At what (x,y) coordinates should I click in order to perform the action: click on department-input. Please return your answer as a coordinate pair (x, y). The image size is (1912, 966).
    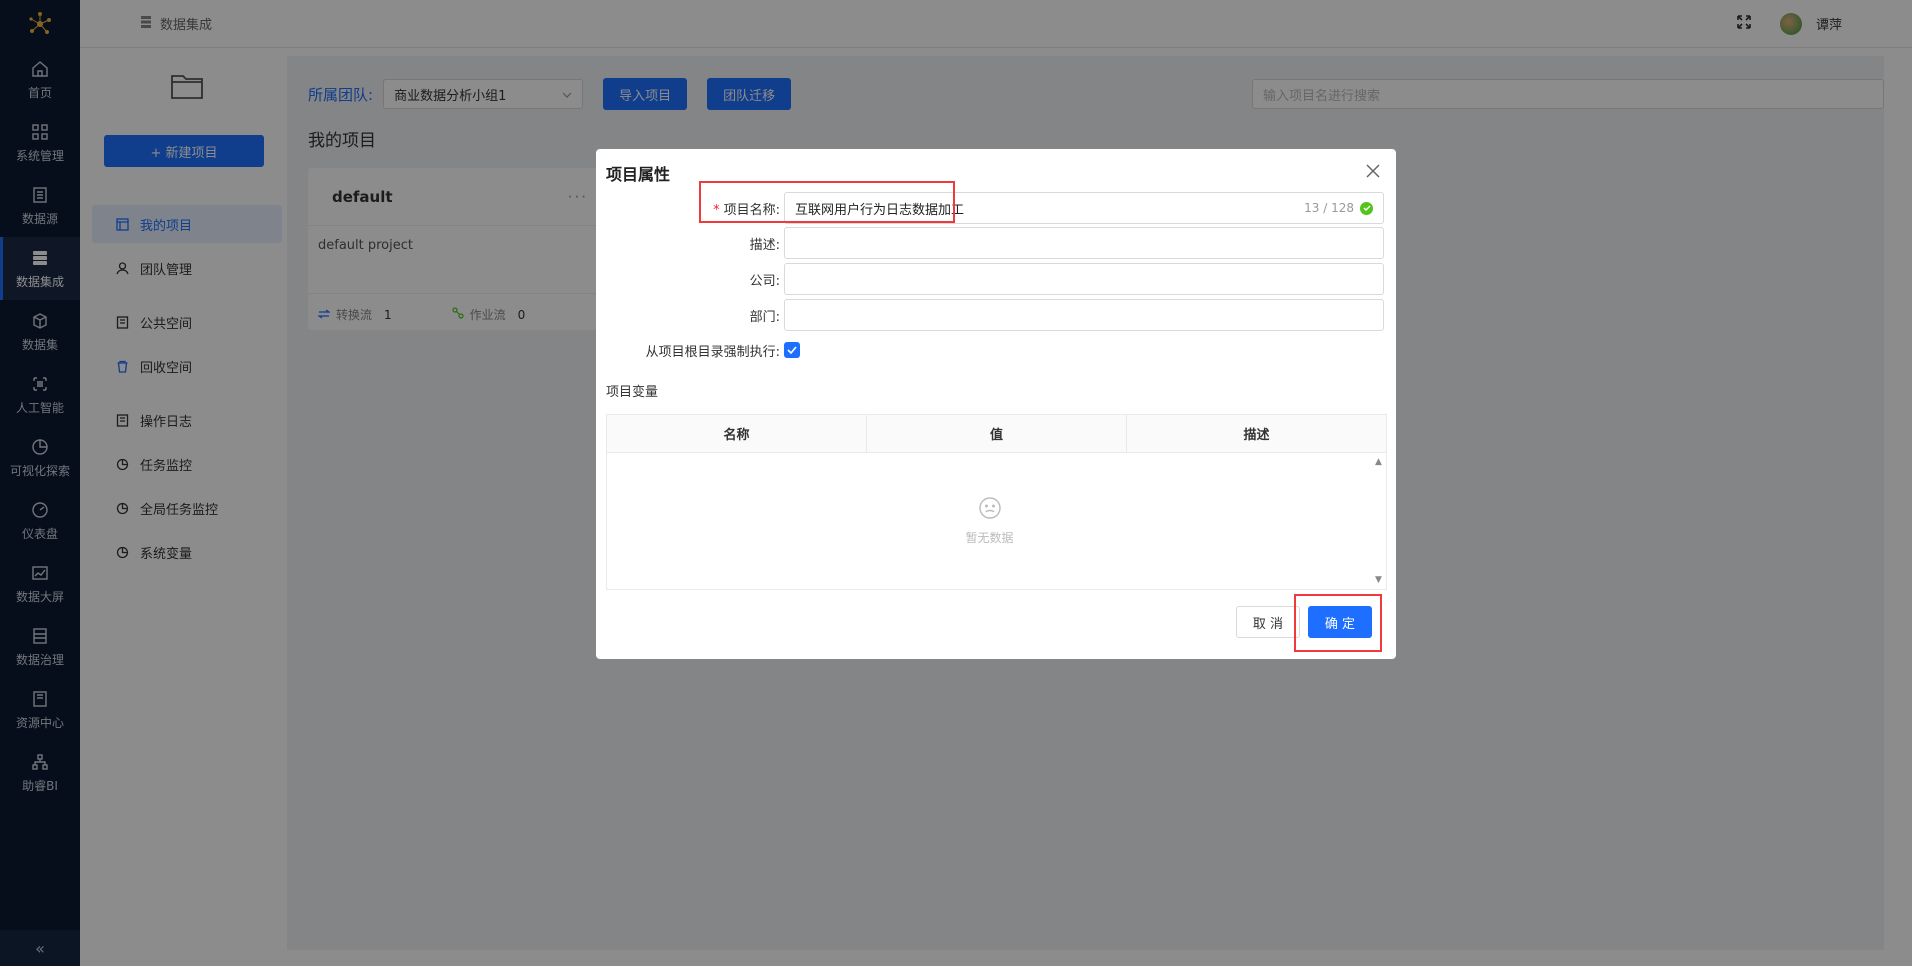
    Looking at the image, I should click on (1084, 315).